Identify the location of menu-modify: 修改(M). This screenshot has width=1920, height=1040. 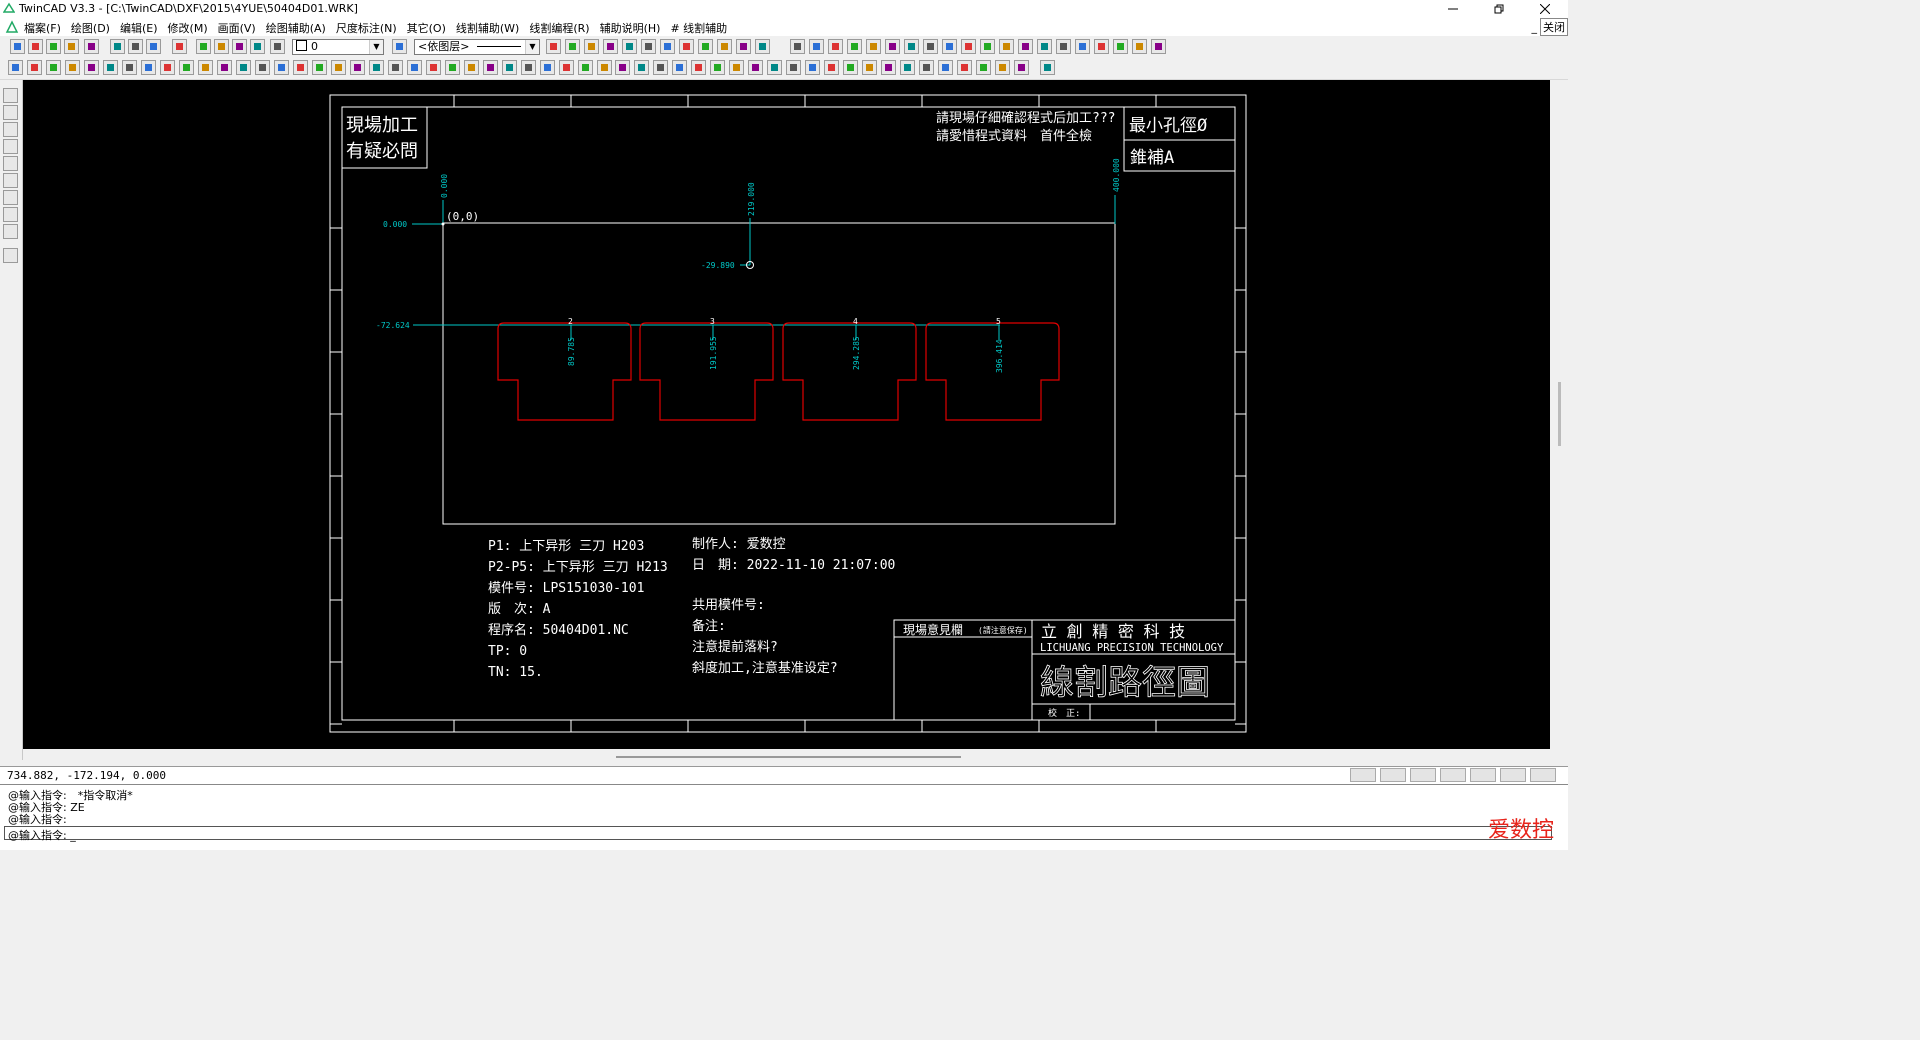
(188, 28).